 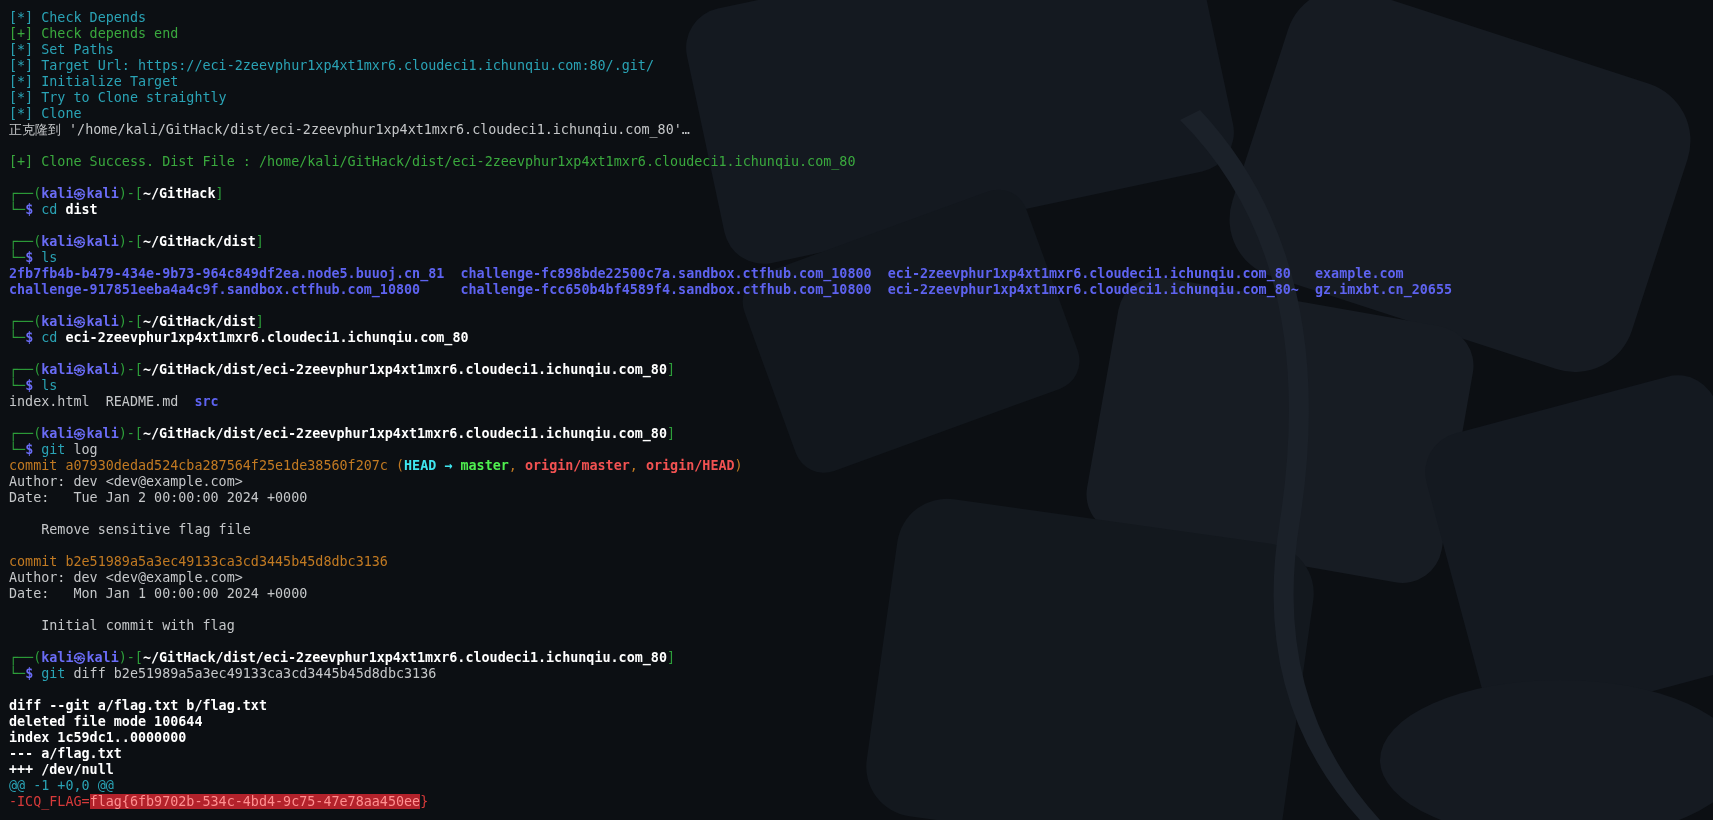 What do you see at coordinates (484, 465) in the screenshot?
I see `branch-ref: master` at bounding box center [484, 465].